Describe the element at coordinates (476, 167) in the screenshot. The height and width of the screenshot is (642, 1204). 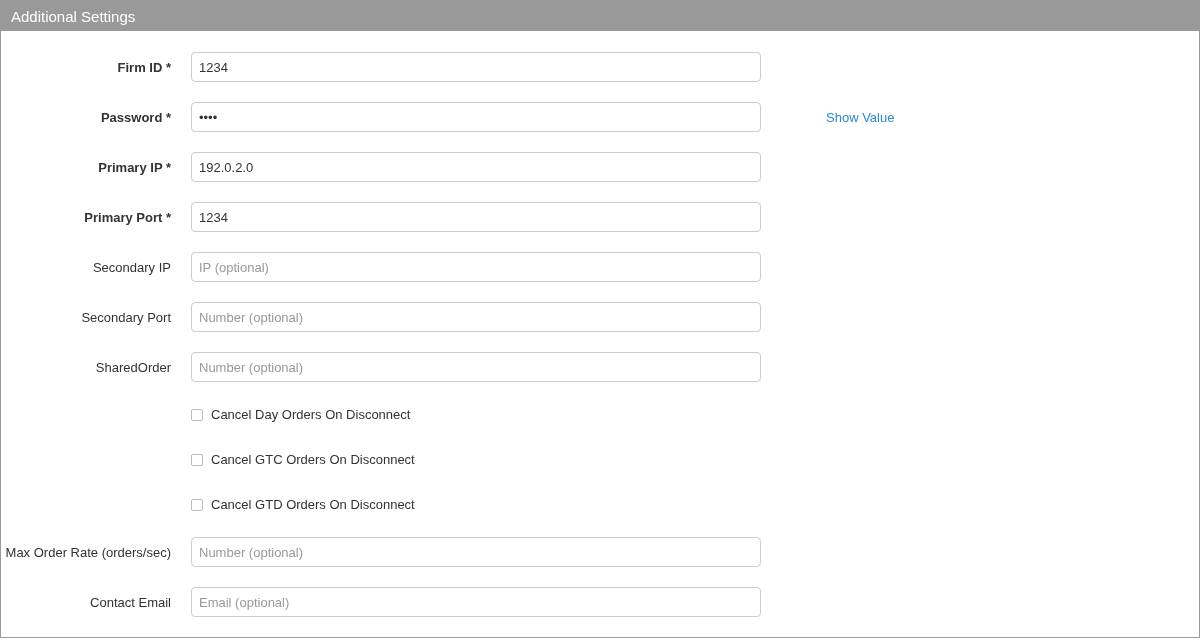
I see `input-field: 192.0.2.0` at that location.